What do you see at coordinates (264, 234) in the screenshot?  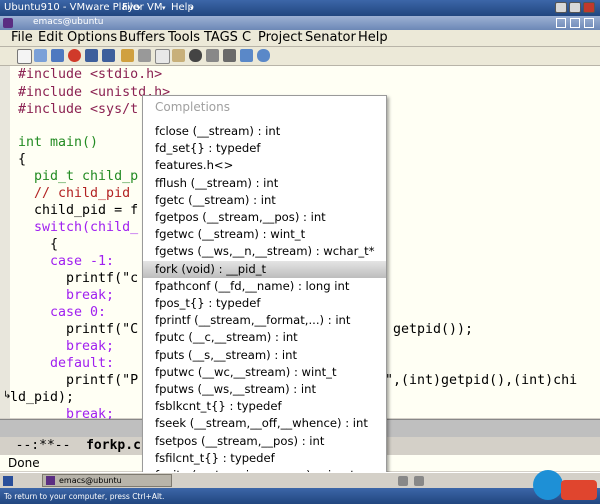 I see `completion-item: fgetwc (__stream) : wint_t` at bounding box center [264, 234].